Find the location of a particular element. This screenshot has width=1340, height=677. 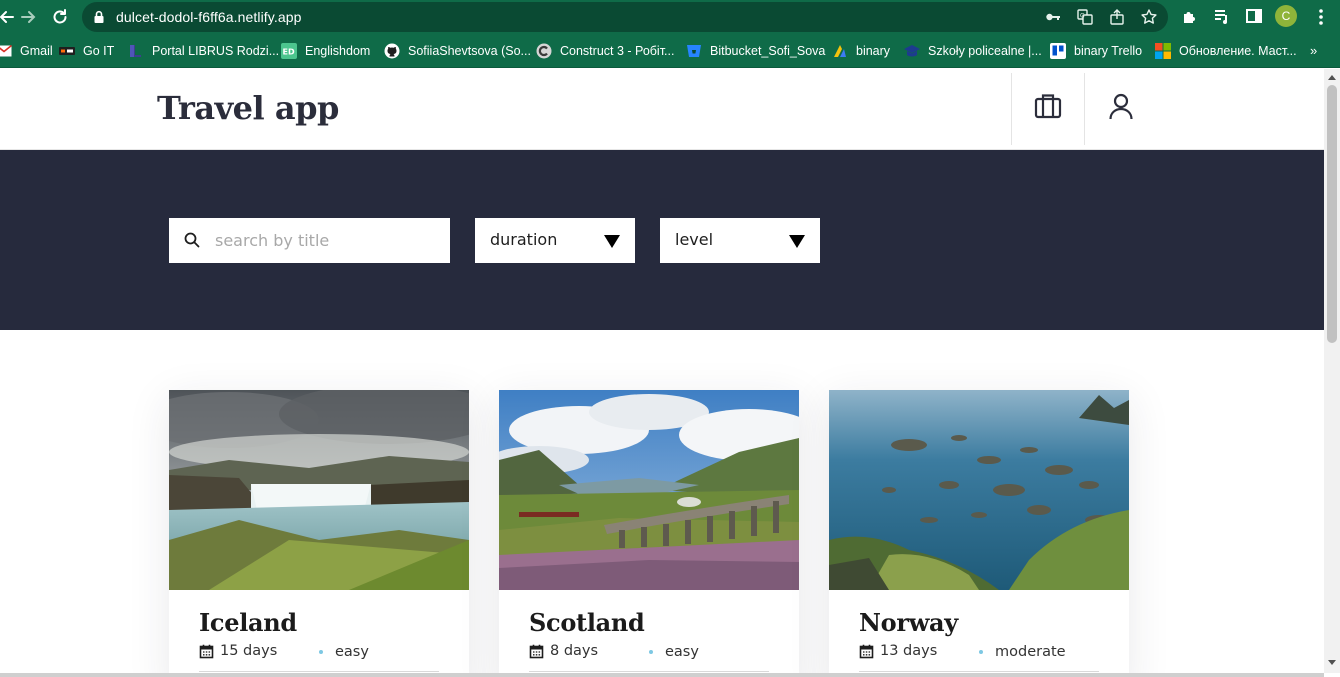

forward-icon is located at coordinates (28, 17).